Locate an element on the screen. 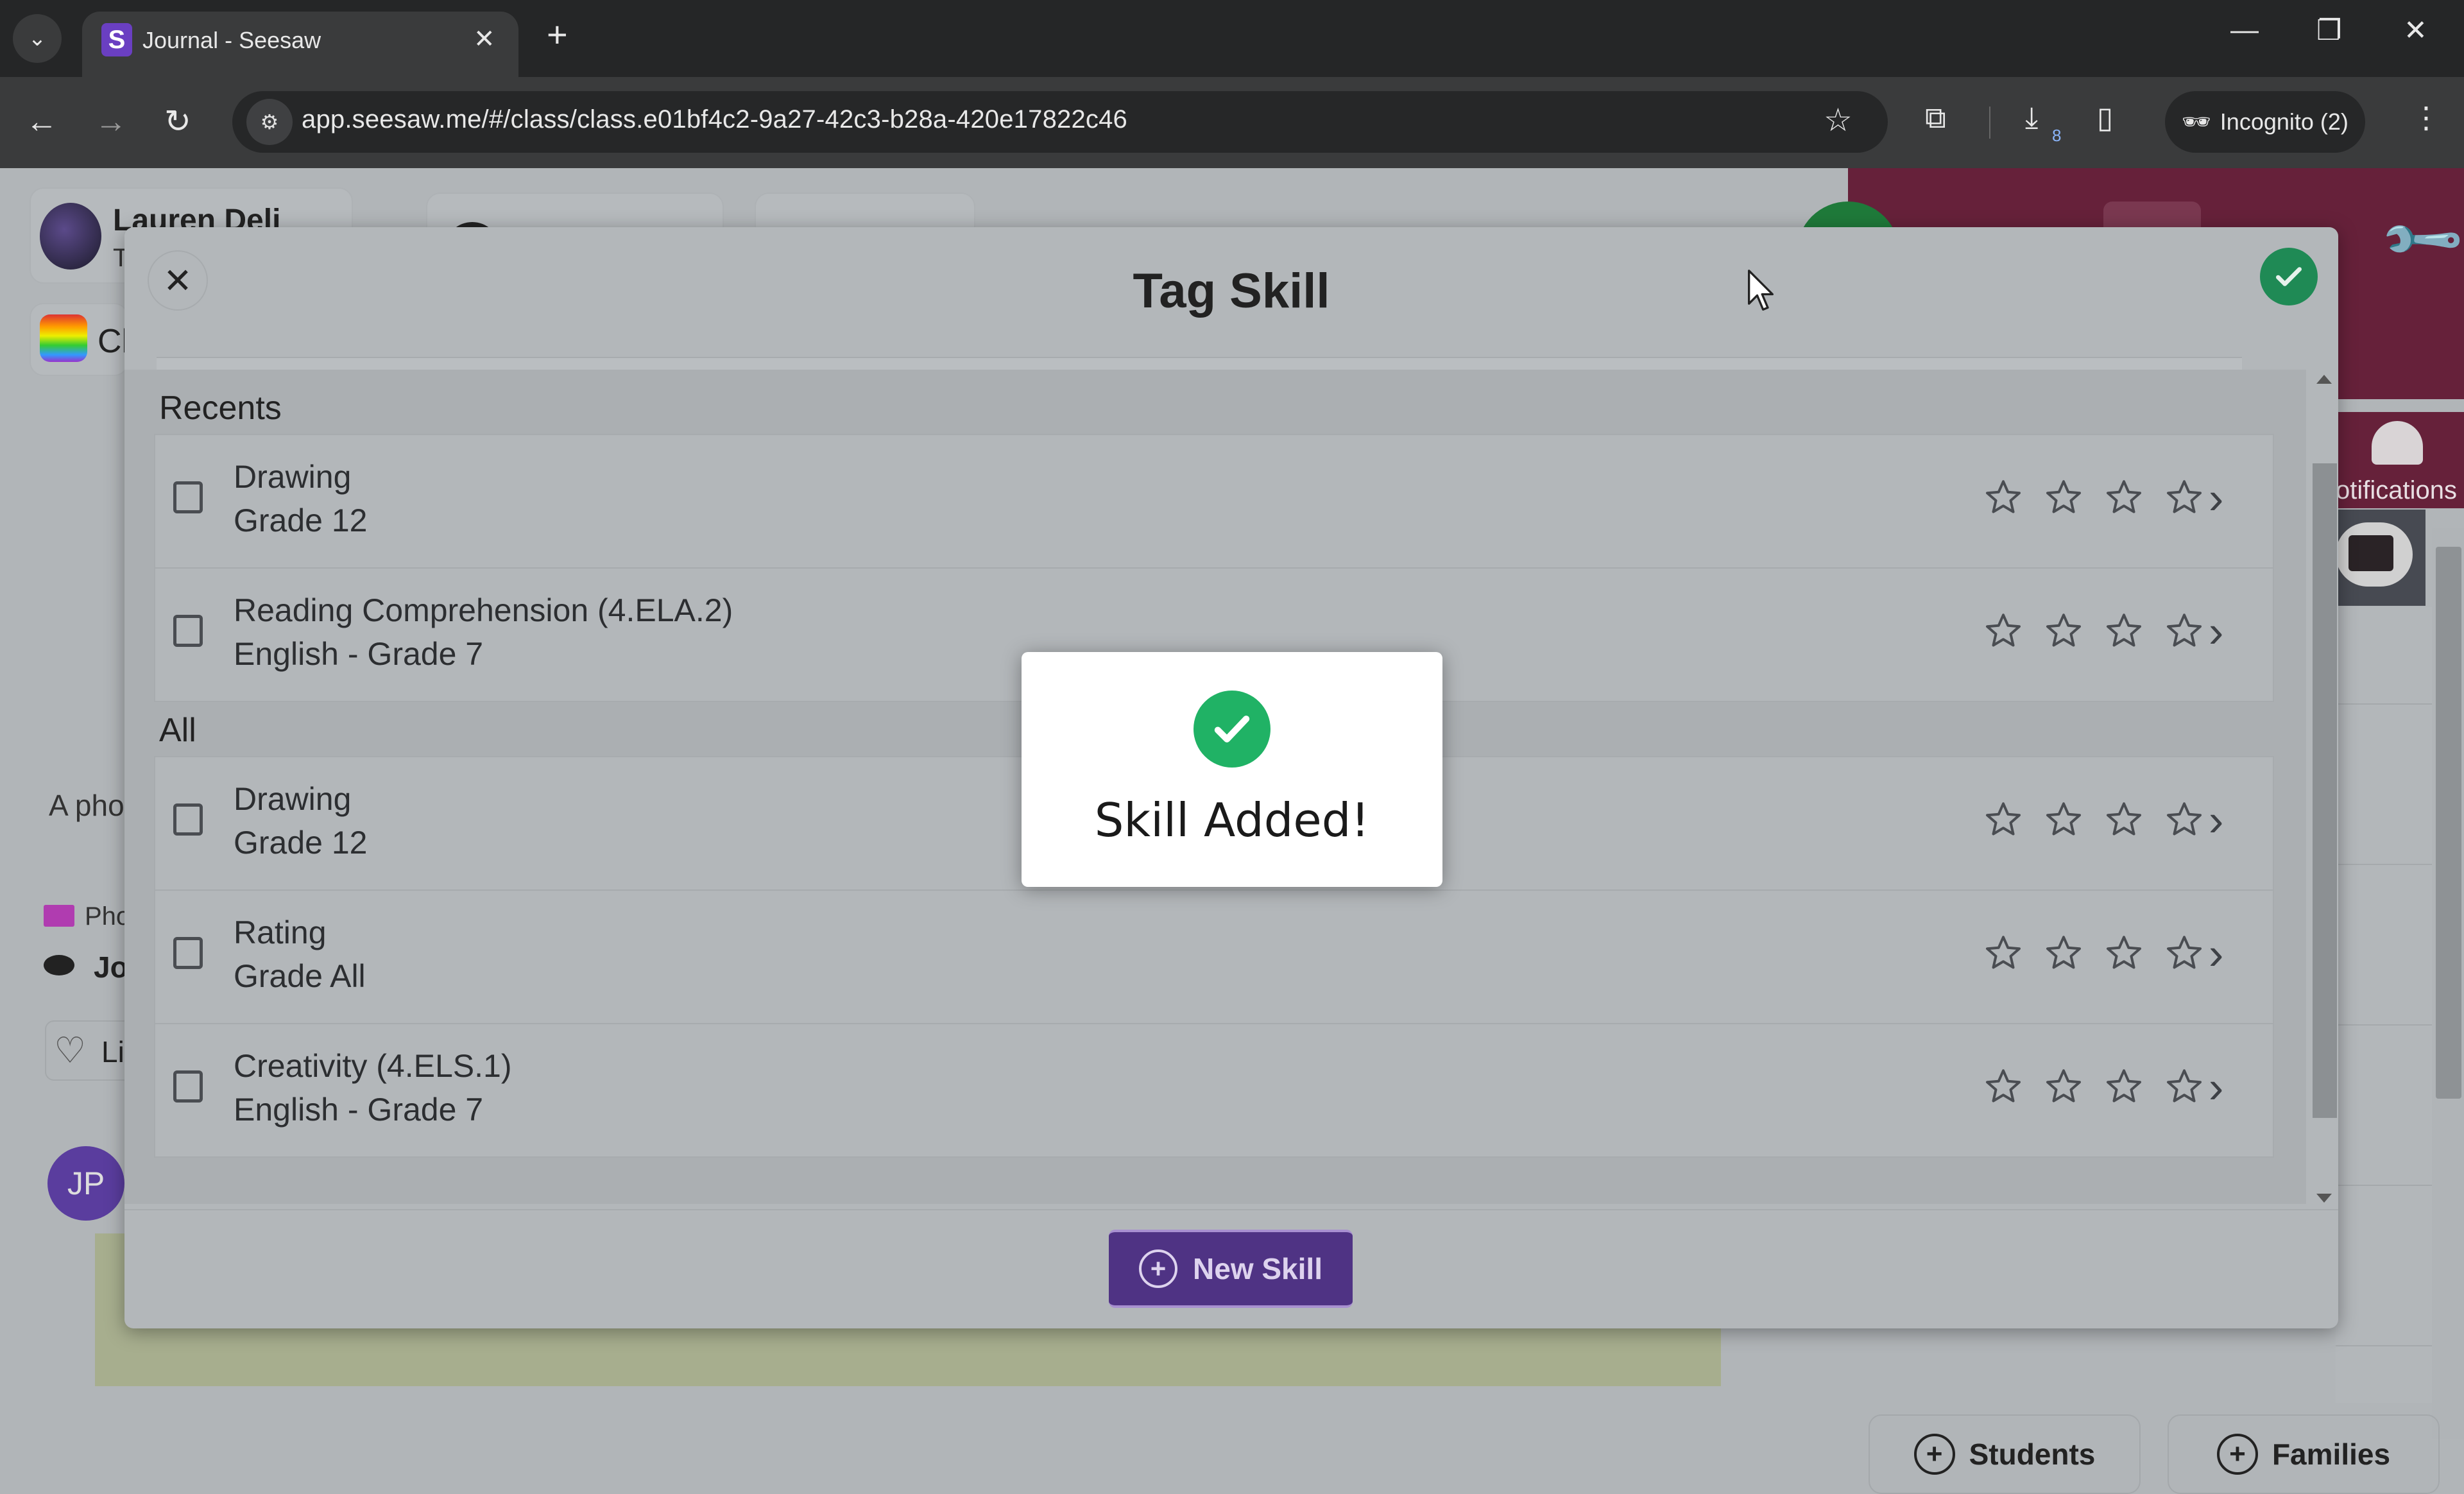 This screenshot has height=1494, width=2464. new-skill-button: + New Skill is located at coordinates (1231, 1269).